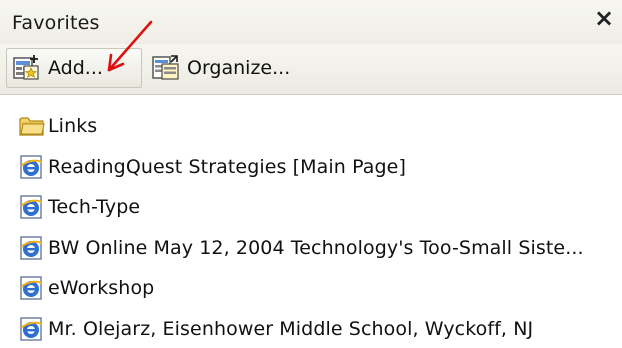  I want to click on favorite-label: Tech-Type, so click(94, 207).